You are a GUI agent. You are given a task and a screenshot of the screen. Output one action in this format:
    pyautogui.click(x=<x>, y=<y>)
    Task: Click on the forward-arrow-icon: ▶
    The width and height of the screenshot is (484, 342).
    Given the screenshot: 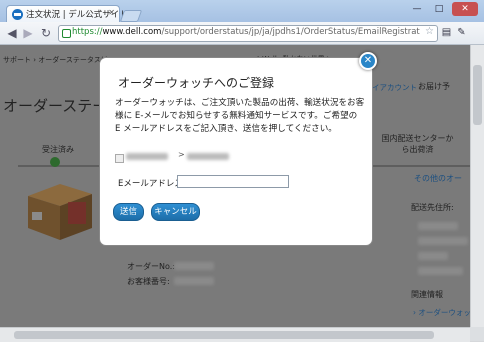 What is the action you would take?
    pyautogui.click(x=28, y=33)
    